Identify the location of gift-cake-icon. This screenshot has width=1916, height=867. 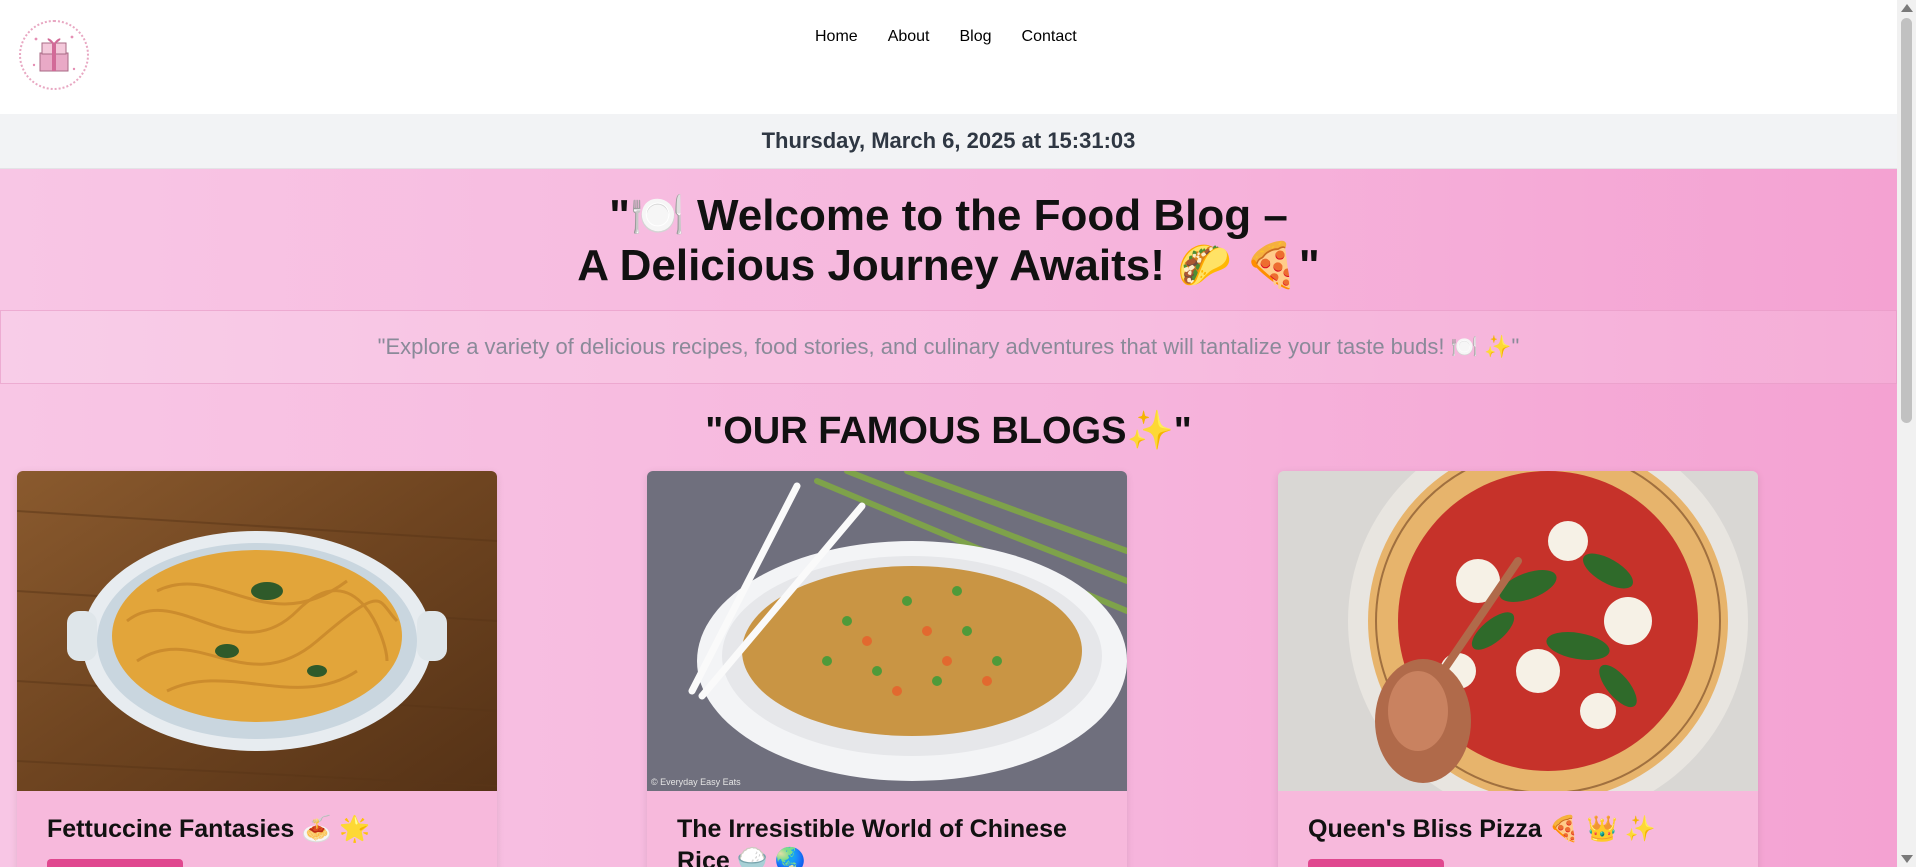
(54, 53).